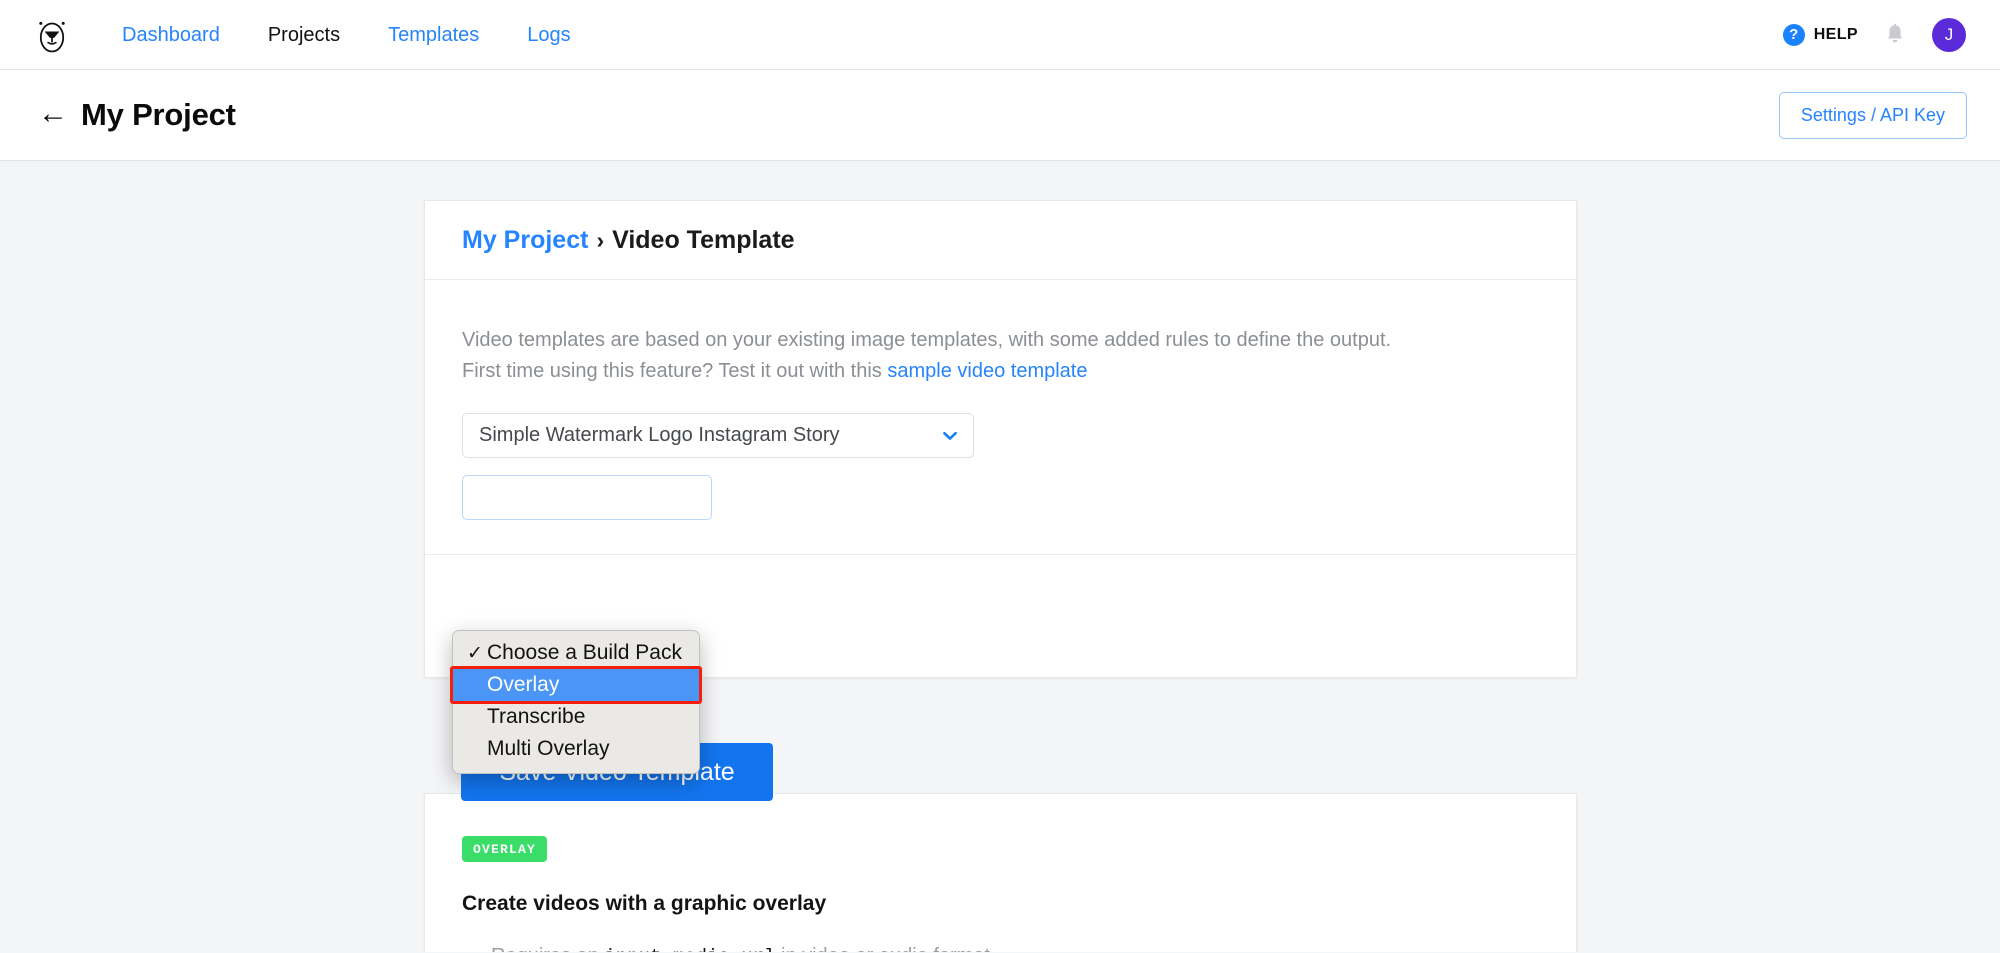 Image resolution: width=2000 pixels, height=953 pixels. Describe the element at coordinates (950, 435) in the screenshot. I see `chevron-down-icon` at that location.